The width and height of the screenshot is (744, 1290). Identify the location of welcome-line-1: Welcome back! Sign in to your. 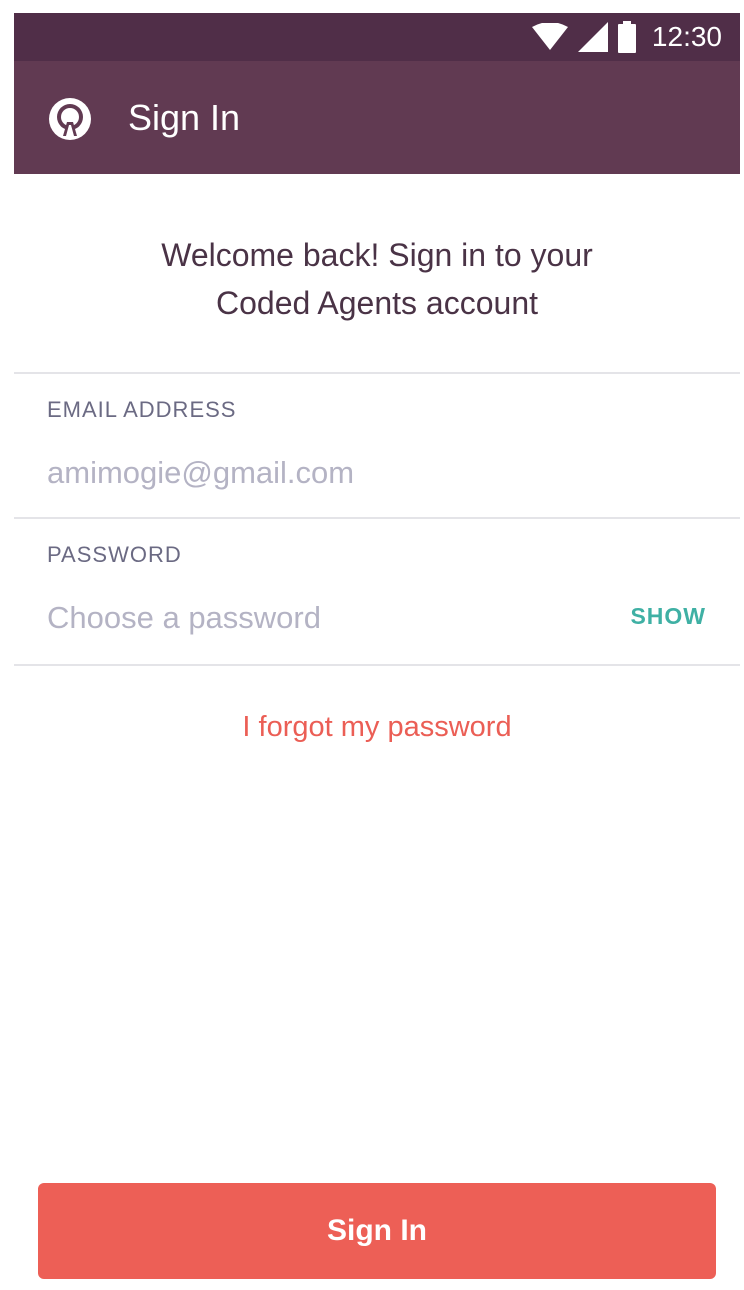
(377, 255).